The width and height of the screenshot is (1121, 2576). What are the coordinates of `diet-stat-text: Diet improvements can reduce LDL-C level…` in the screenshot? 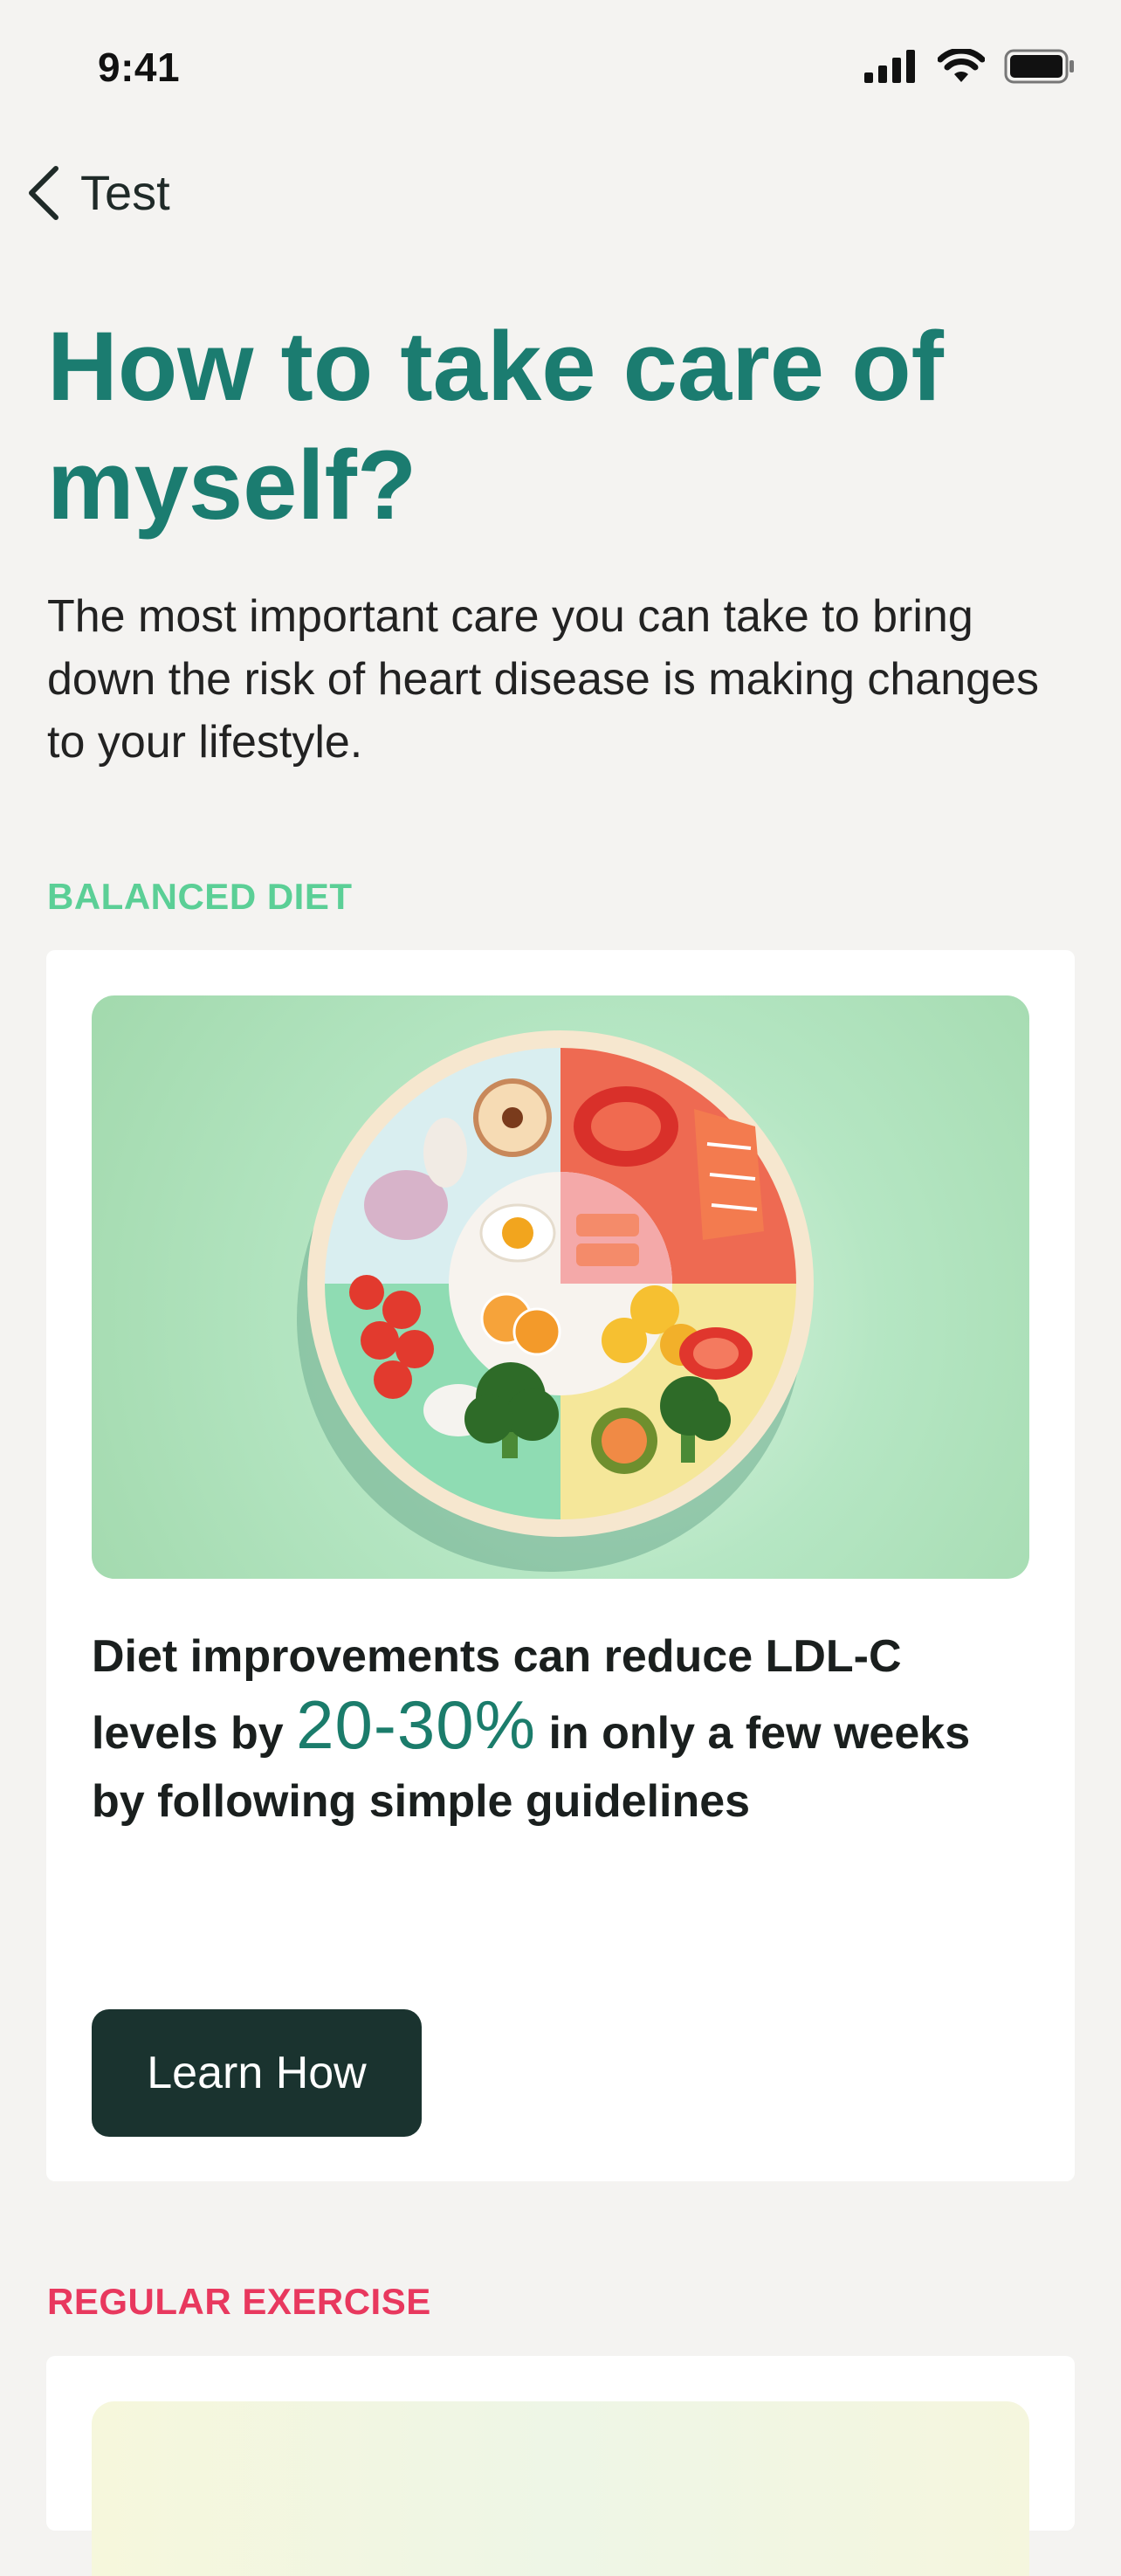 It's located at (563, 1729).